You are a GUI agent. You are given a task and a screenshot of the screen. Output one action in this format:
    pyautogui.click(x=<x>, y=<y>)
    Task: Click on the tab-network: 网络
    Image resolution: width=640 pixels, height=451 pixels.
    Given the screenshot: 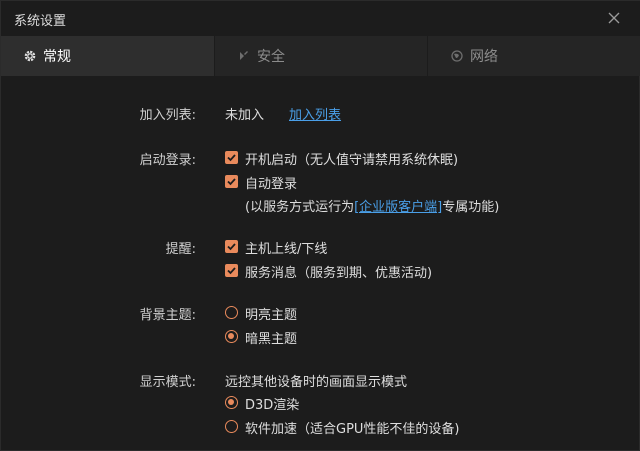 What is the action you would take?
    pyautogui.click(x=533, y=56)
    